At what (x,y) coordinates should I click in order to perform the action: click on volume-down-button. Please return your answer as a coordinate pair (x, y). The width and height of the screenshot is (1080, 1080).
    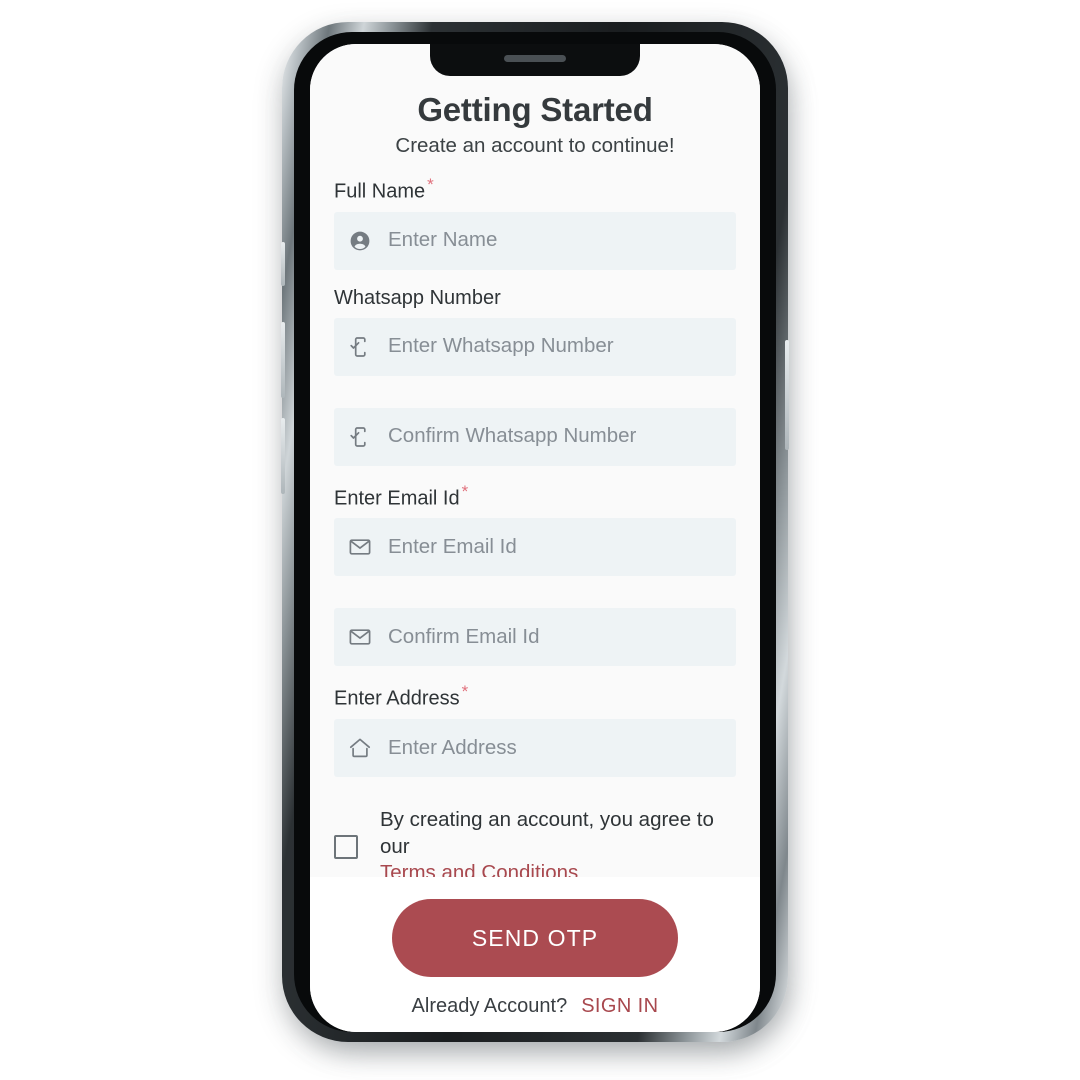
    Looking at the image, I should click on (283, 456).